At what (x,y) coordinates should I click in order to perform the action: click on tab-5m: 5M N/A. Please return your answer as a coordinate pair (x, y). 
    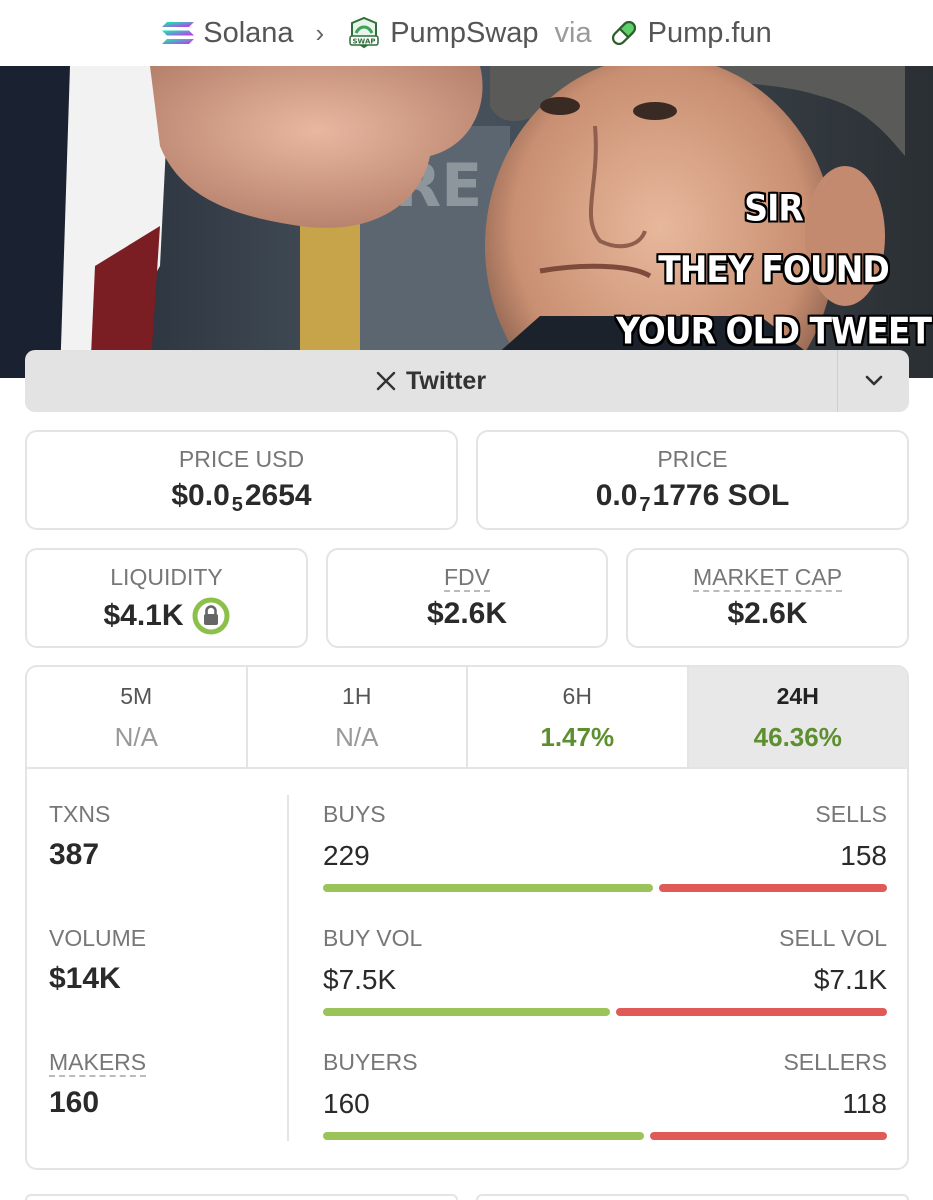
    Looking at the image, I should click on (137, 717).